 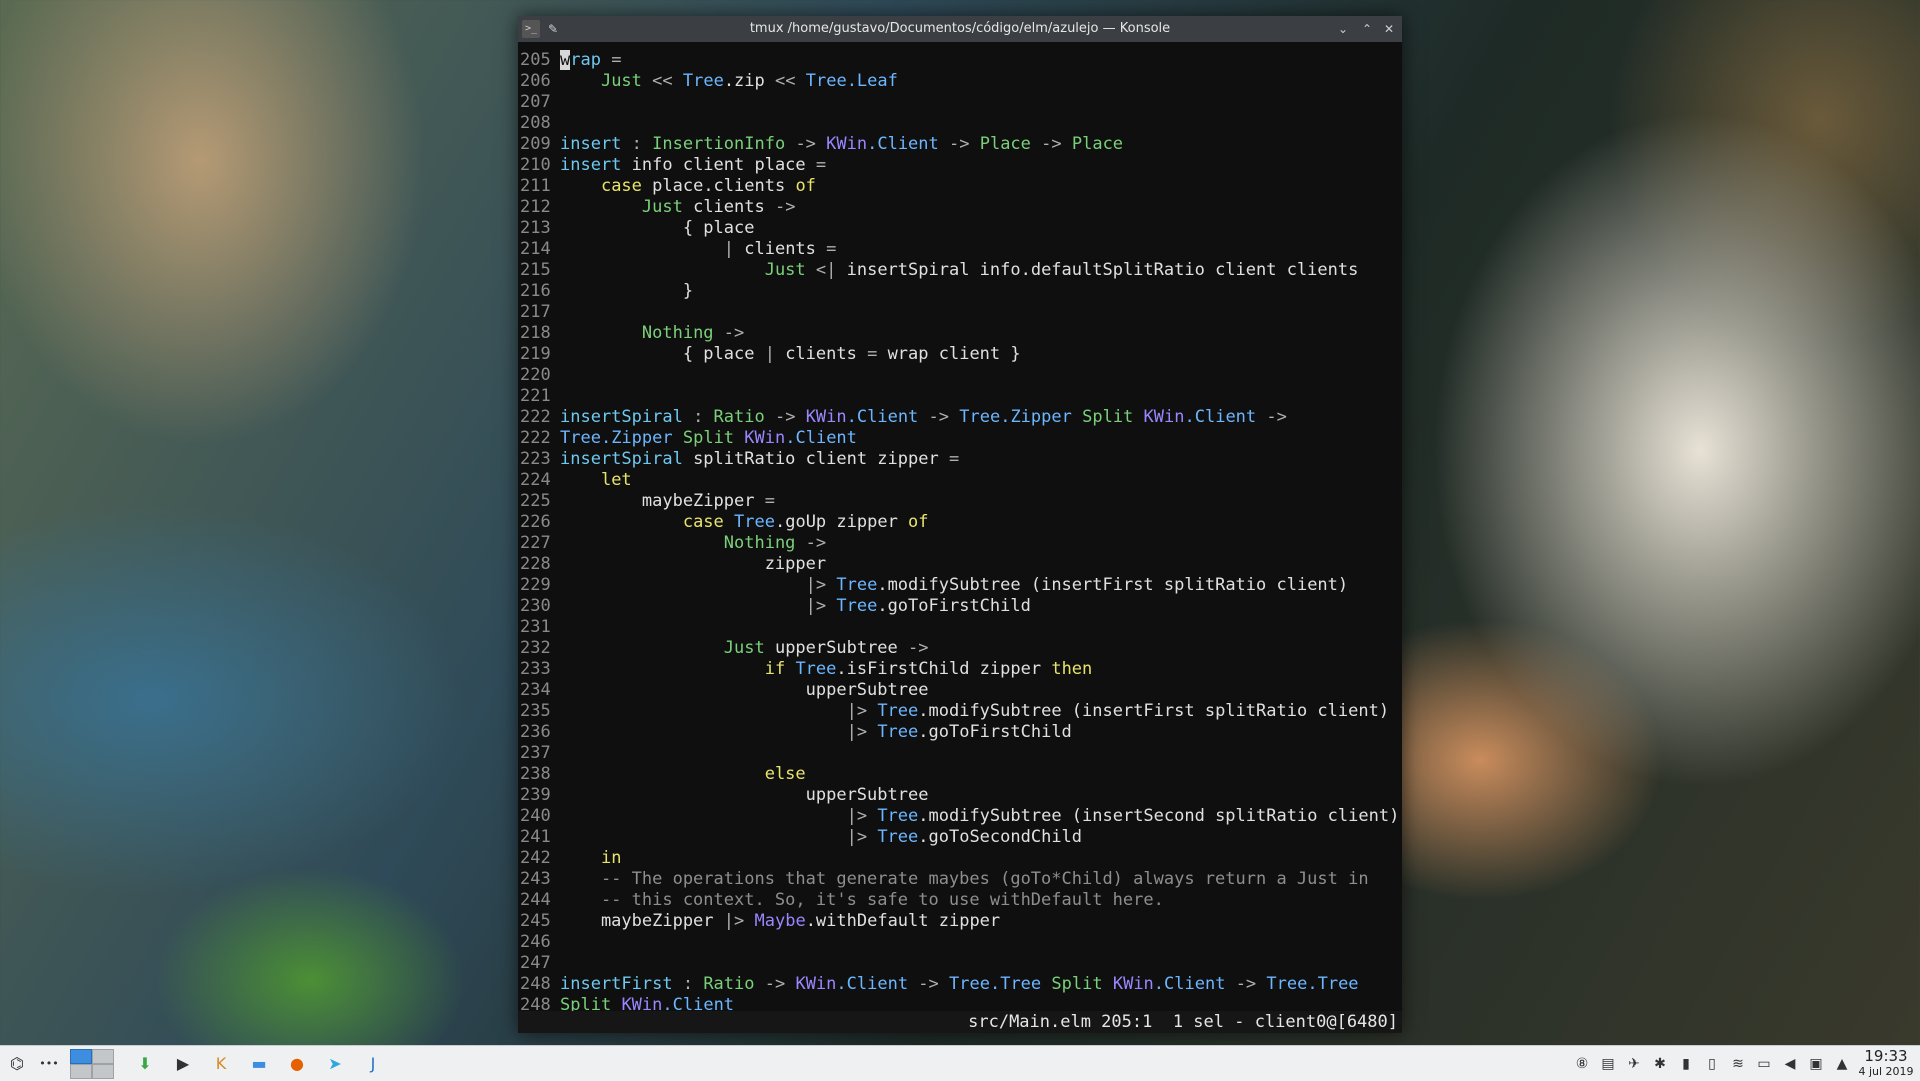 What do you see at coordinates (821, 165) in the screenshot?
I see `code-token: =` at bounding box center [821, 165].